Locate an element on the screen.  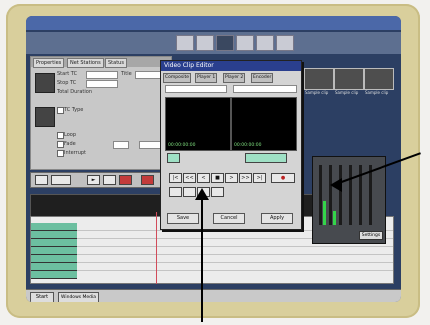
dialog-tabs: Composite Player 1 Player 2 Encoder is located at coordinates (231, 78).